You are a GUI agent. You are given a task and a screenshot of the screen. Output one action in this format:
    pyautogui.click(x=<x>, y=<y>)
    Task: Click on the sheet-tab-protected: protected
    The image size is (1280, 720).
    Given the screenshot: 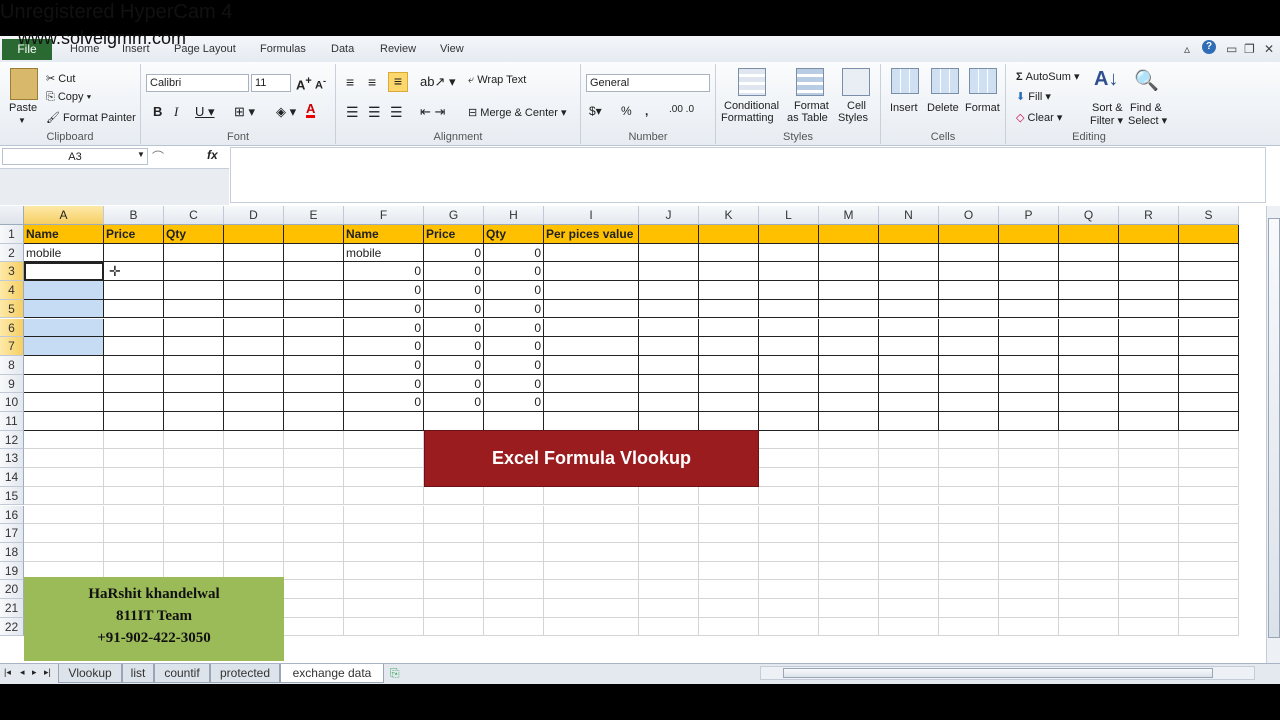 What is the action you would take?
    pyautogui.click(x=245, y=673)
    